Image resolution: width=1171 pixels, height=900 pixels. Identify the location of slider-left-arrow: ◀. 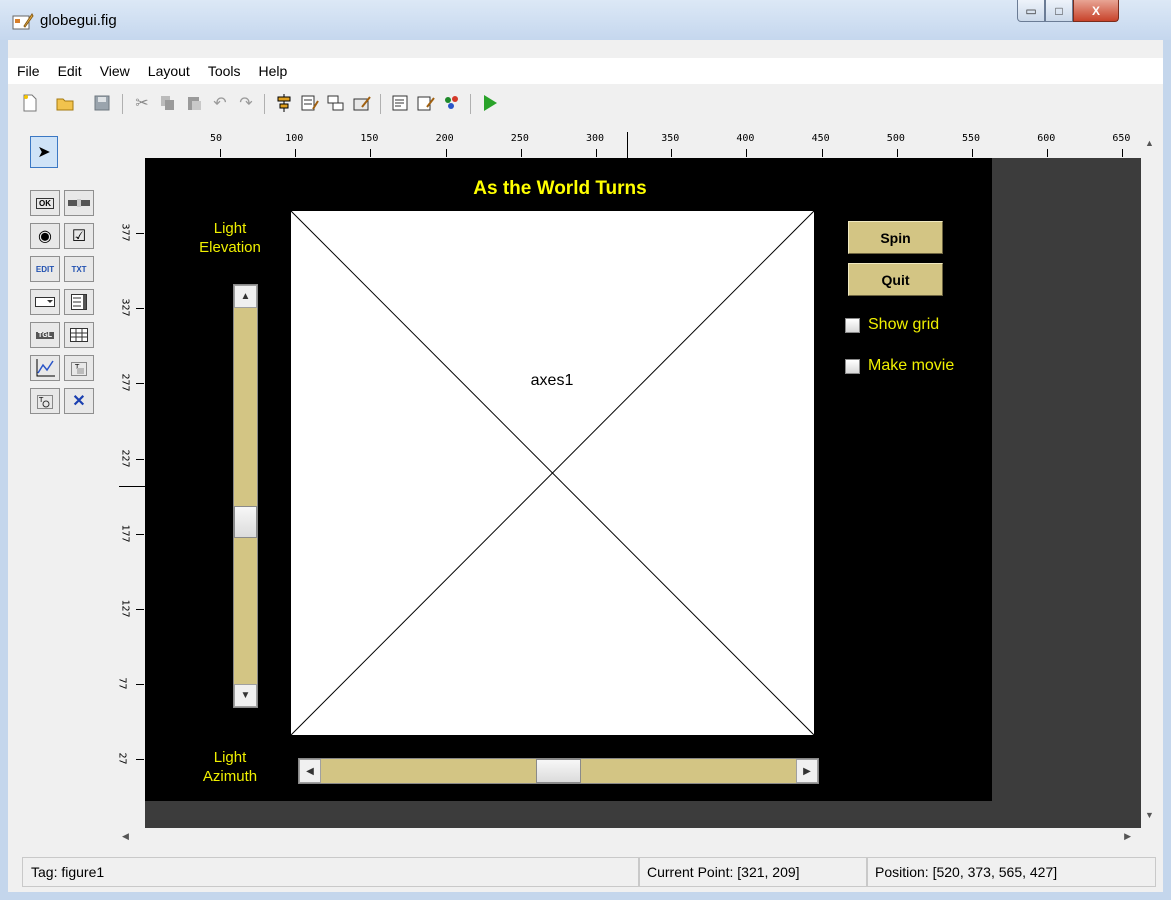
(310, 771).